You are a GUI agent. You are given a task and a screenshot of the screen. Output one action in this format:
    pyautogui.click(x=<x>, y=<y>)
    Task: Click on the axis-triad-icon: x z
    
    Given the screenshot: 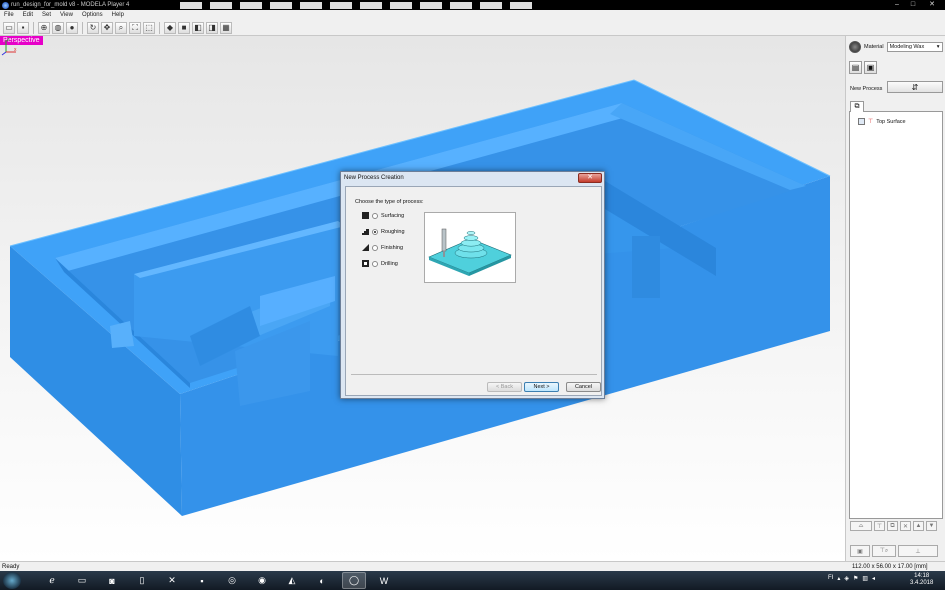 What is the action you would take?
    pyautogui.click(x=9, y=46)
    